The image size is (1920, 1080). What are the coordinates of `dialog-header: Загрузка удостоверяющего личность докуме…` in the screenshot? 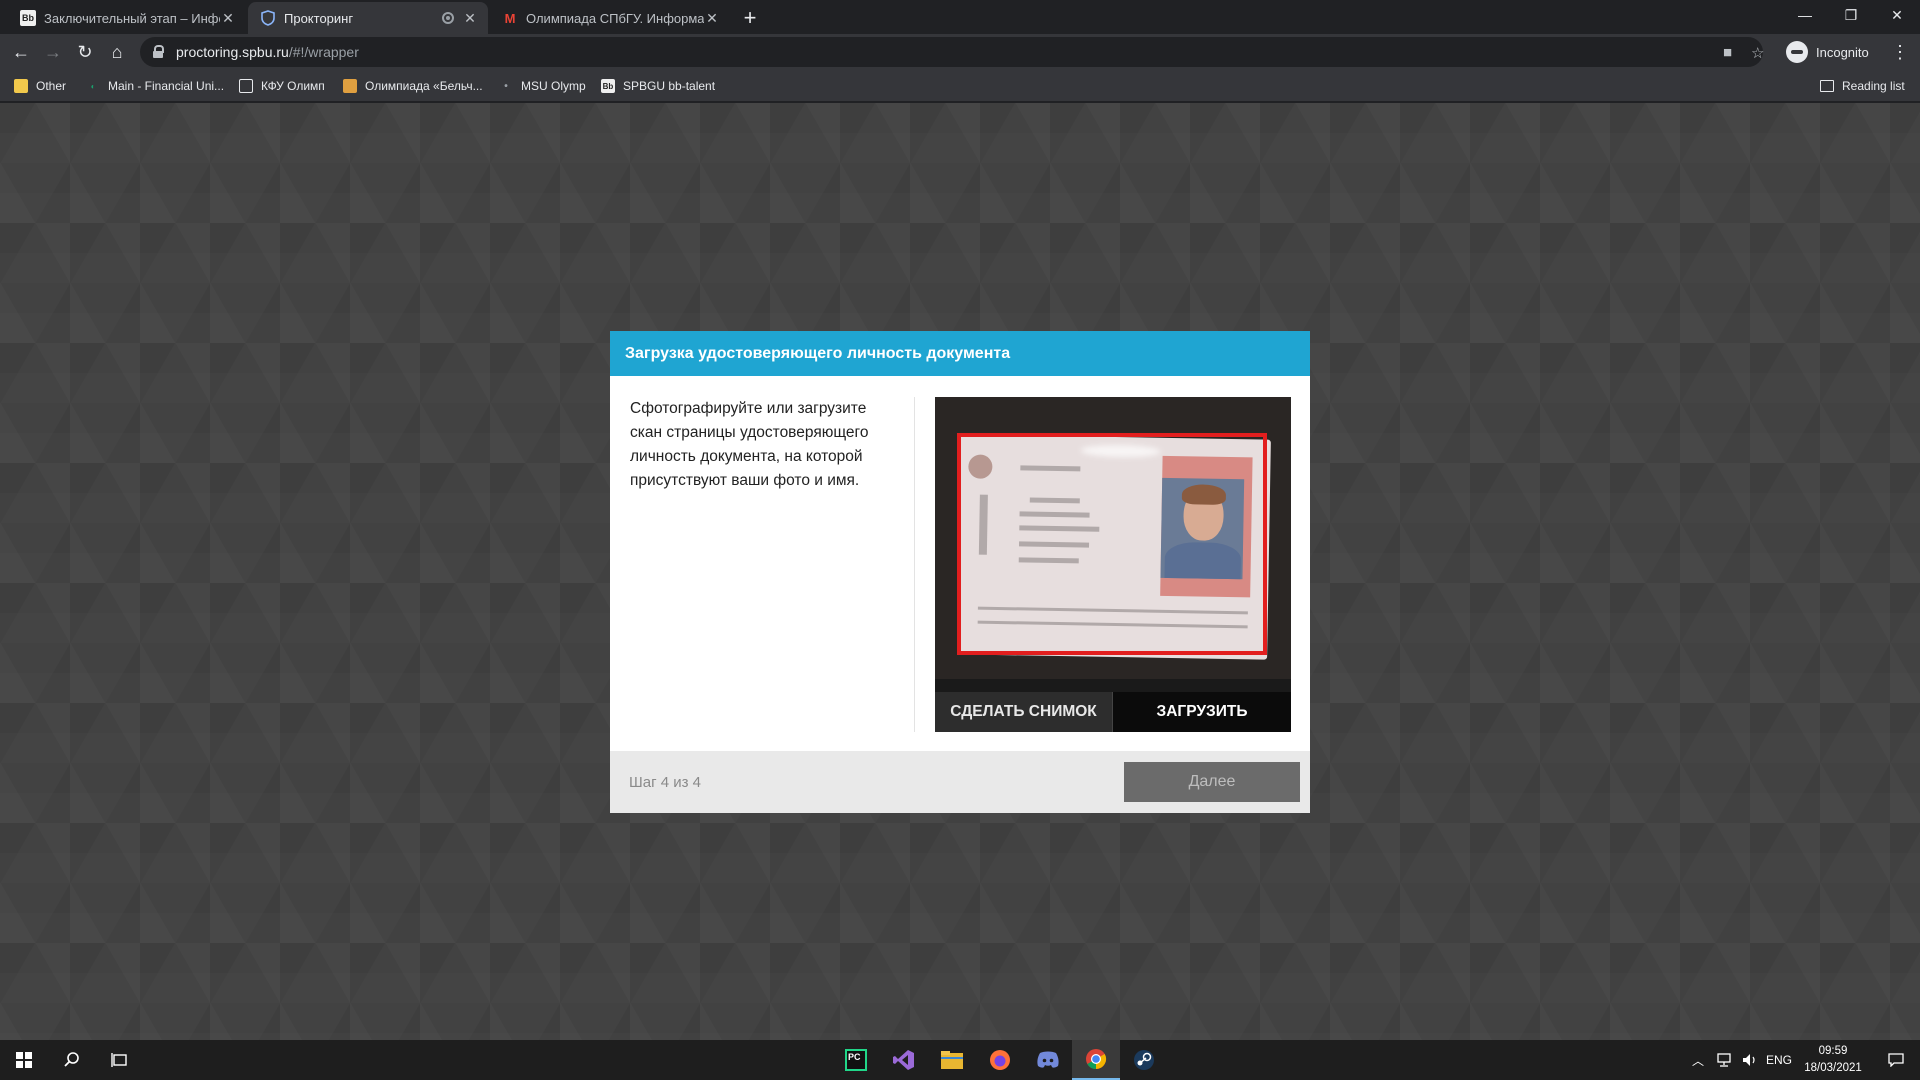 It's located at (960, 353).